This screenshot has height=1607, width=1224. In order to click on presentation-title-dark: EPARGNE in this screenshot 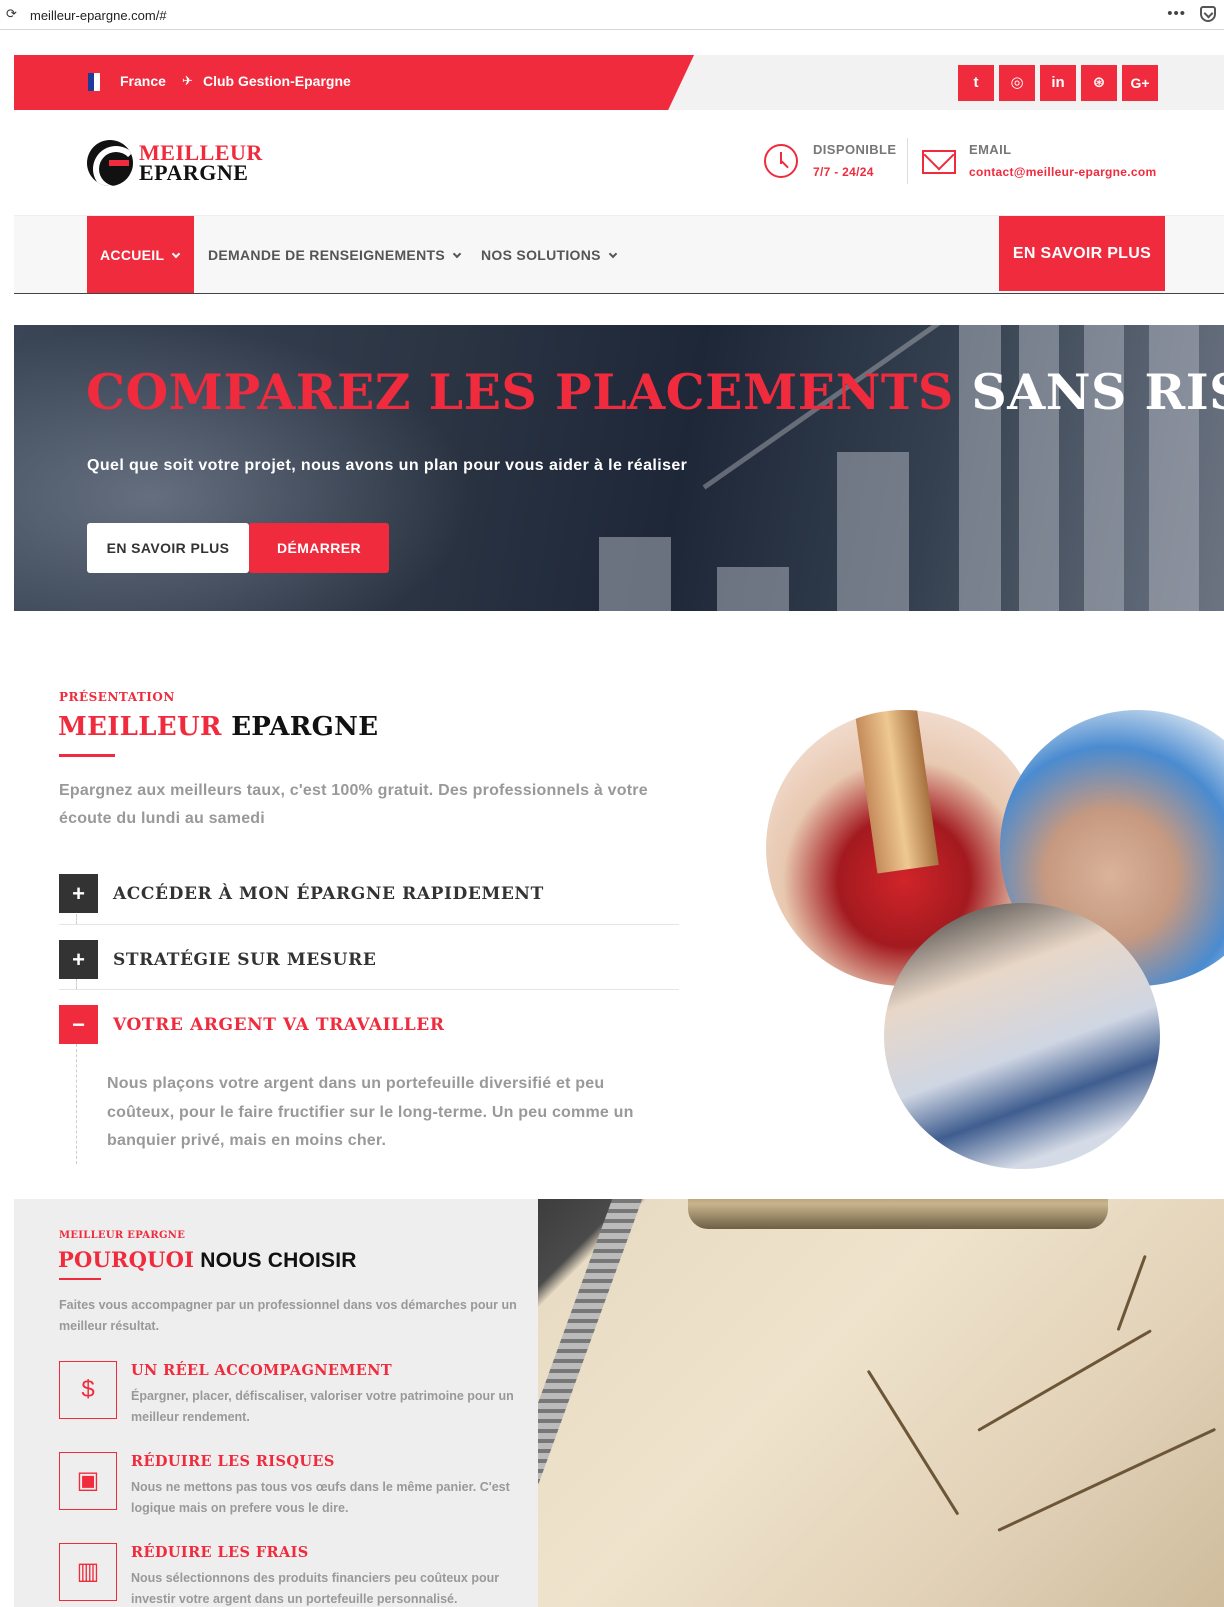, I will do `click(305, 727)`.